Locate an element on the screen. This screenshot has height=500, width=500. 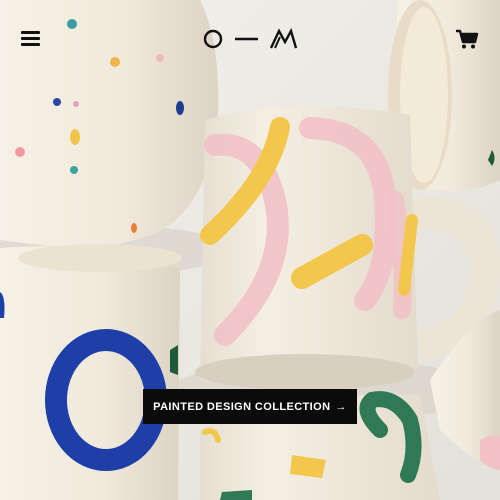
hamburger-menu-icon is located at coordinates (30, 32).